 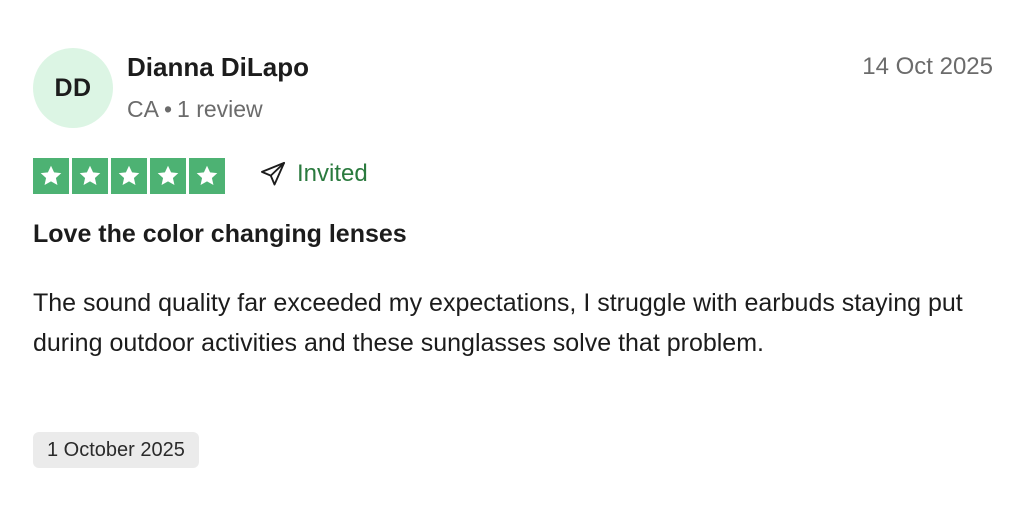 I want to click on invited-indicator: Invited, so click(x=313, y=174).